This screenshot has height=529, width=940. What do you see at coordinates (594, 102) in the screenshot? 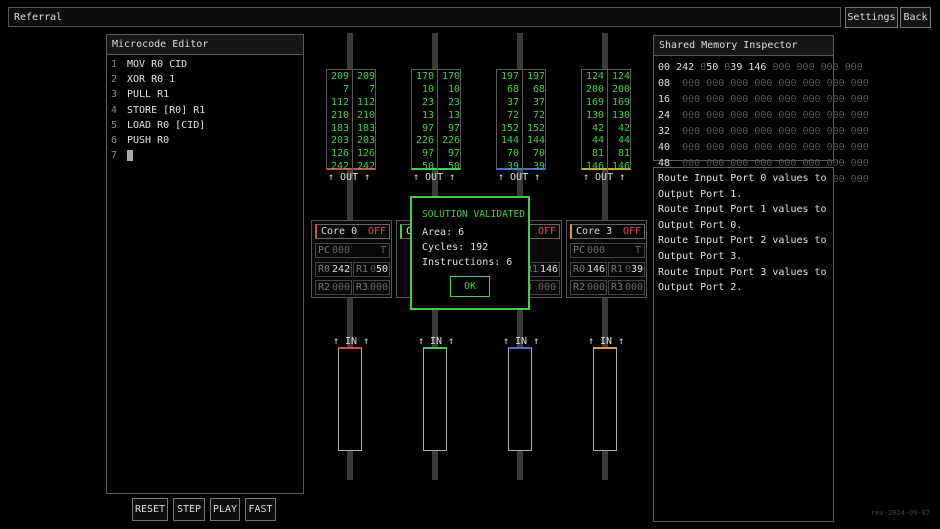
I see `output-value: 169` at bounding box center [594, 102].